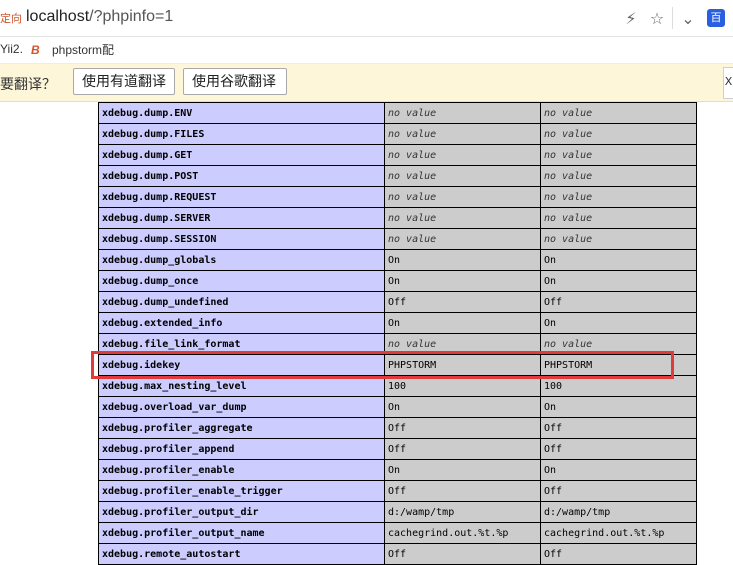 This screenshot has height=565, width=733. What do you see at coordinates (241, 449) in the screenshot?
I see `directive-name: xdebug.profiler_append` at bounding box center [241, 449].